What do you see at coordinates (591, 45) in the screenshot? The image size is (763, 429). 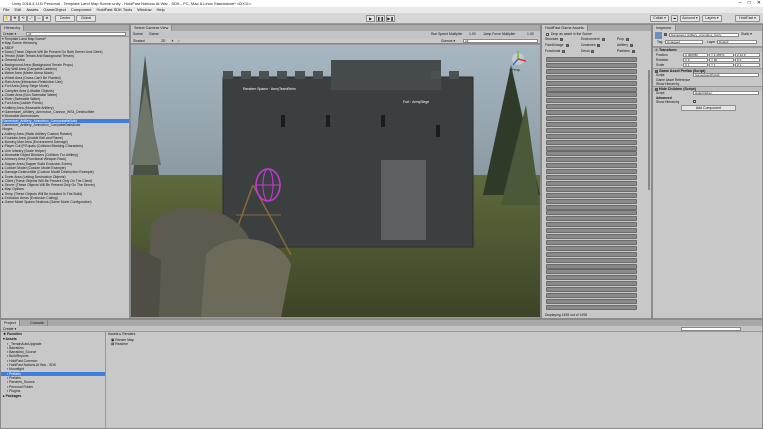 I see `asset-category-filter: Creatures` at bounding box center [591, 45].